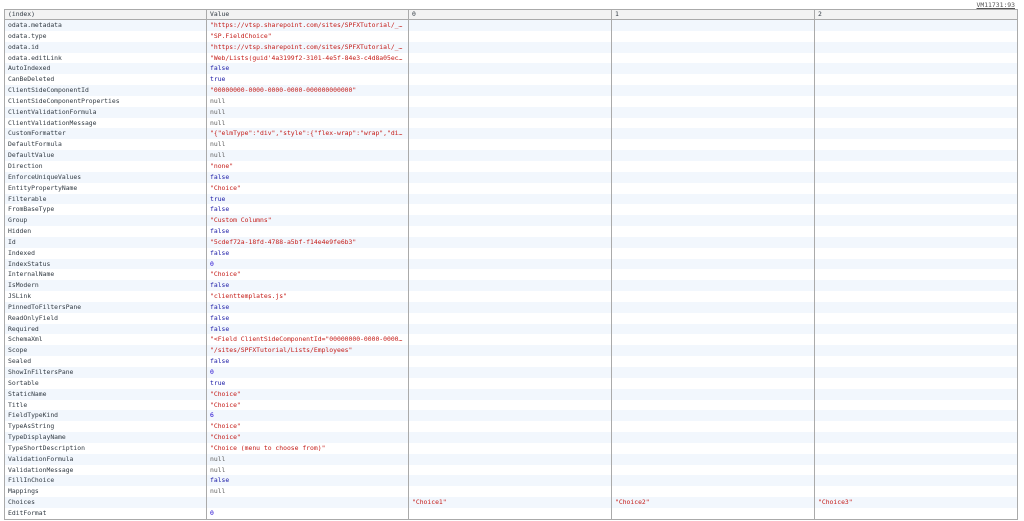 The width and height of the screenshot is (1024, 521). What do you see at coordinates (105, 14) in the screenshot?
I see `header-index: (index)` at bounding box center [105, 14].